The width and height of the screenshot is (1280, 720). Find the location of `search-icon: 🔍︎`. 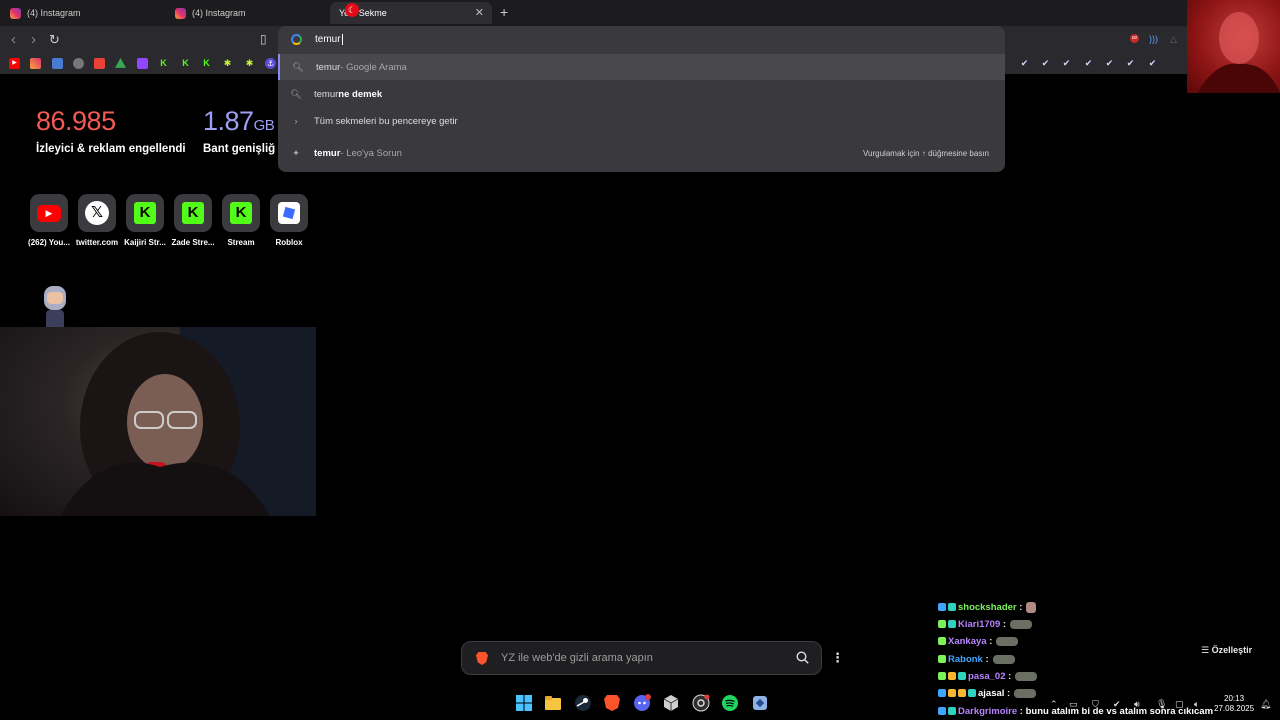

search-icon: 🔍︎ is located at coordinates (298, 66).